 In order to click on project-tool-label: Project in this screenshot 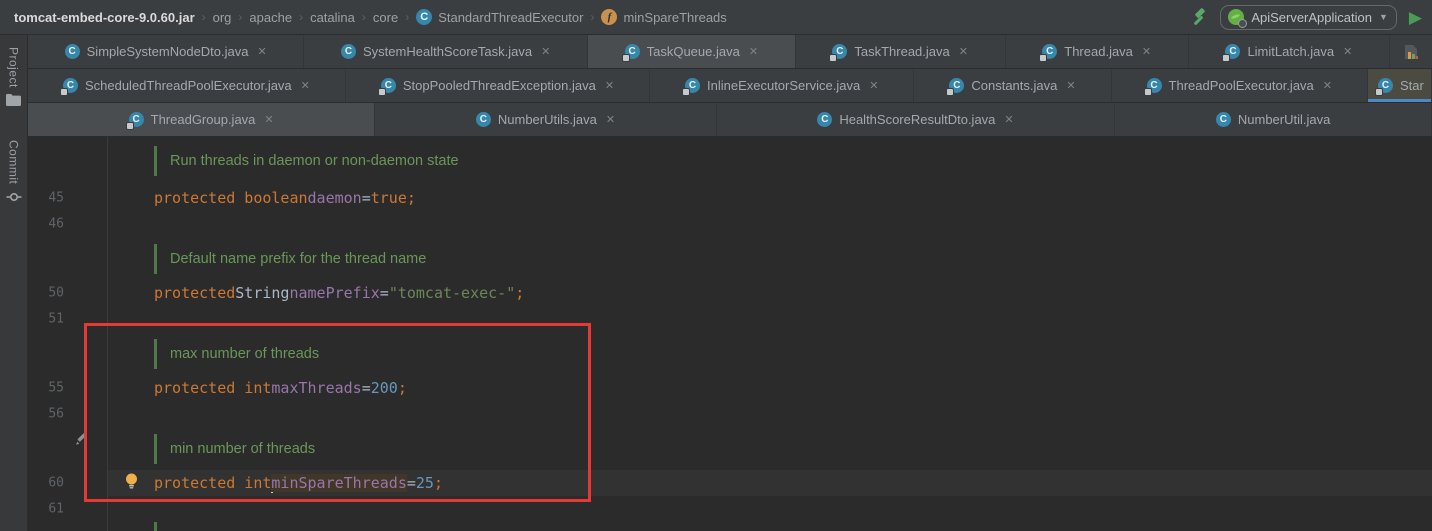, I will do `click(13, 67)`.